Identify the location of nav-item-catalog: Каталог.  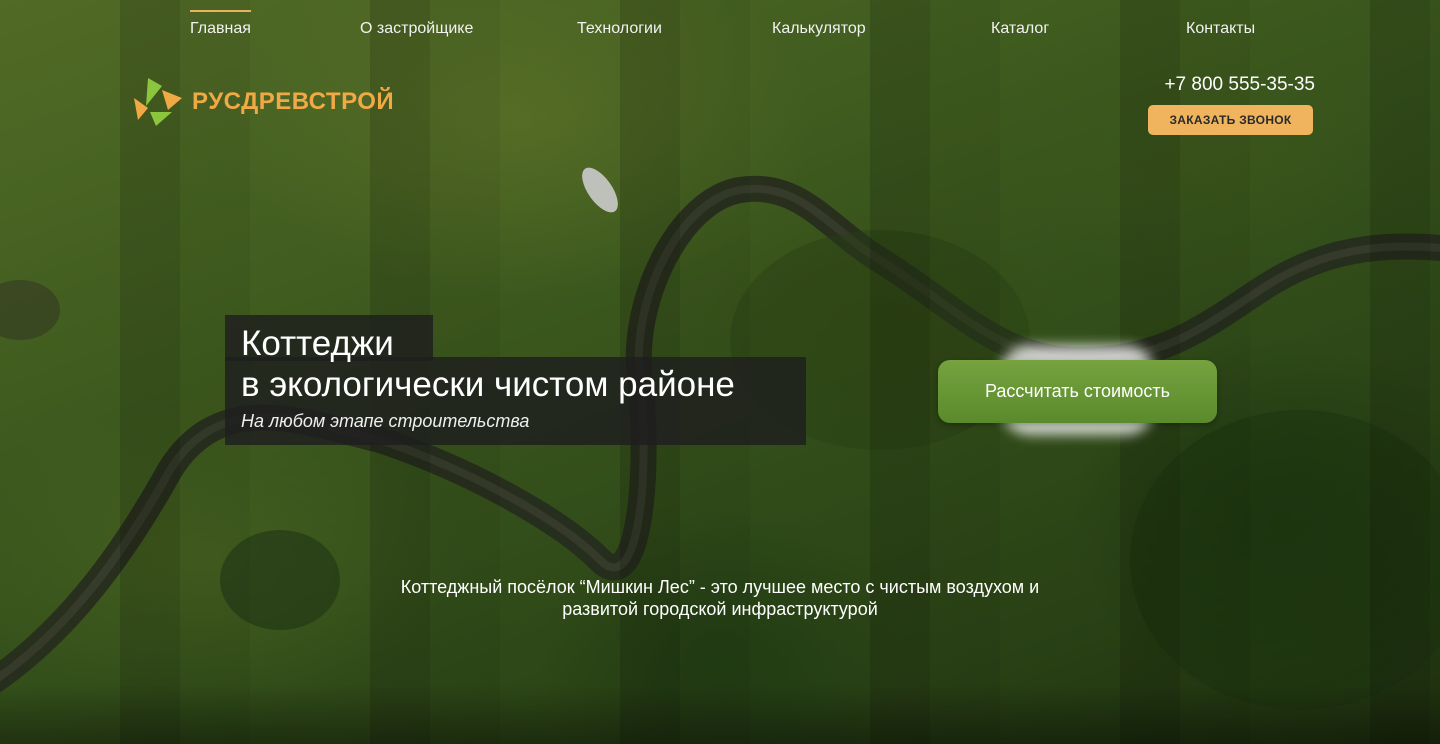
(1020, 29).